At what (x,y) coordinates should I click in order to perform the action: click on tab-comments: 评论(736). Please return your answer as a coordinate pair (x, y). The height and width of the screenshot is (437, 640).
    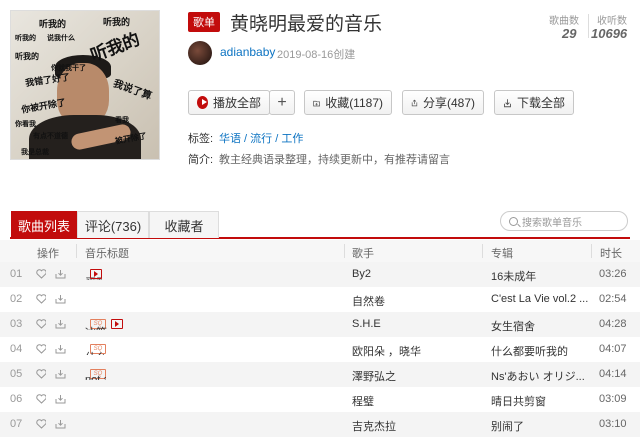
    Looking at the image, I should click on (113, 224).